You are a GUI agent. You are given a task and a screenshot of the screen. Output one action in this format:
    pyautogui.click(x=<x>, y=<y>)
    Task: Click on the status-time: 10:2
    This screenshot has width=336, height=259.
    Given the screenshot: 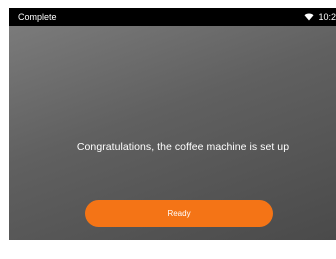 What is the action you would take?
    pyautogui.click(x=327, y=17)
    